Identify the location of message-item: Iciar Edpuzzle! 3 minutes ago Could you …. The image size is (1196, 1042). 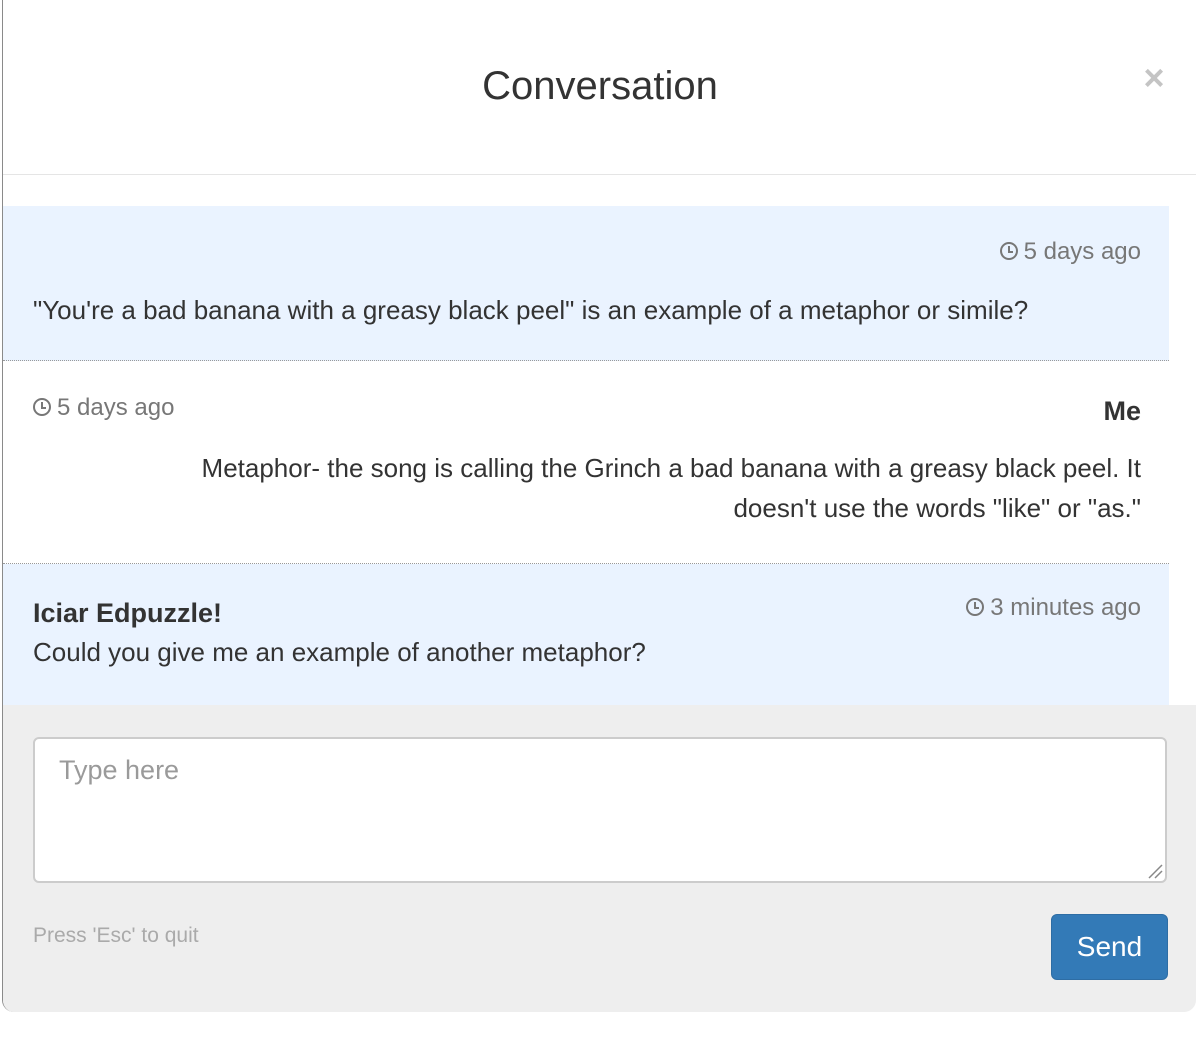
(586, 635).